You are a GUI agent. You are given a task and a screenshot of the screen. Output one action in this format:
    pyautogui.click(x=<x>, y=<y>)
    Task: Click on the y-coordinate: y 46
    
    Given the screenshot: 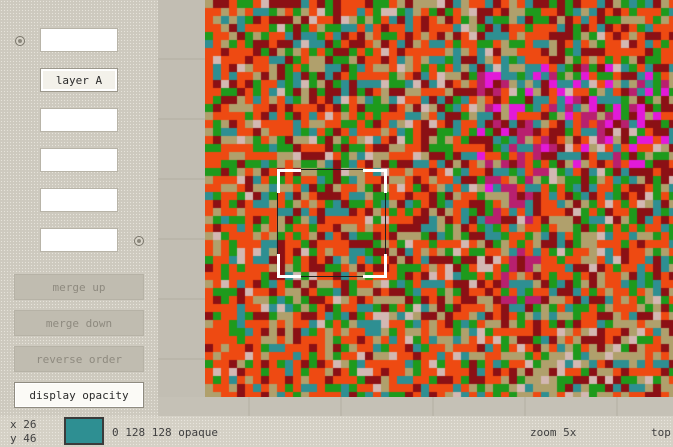 What is the action you would take?
    pyautogui.click(x=23, y=438)
    